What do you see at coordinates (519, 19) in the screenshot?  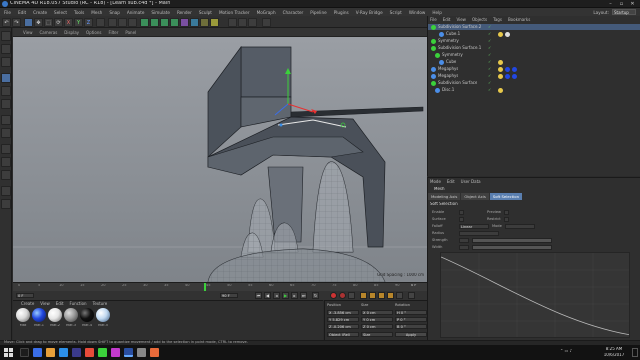 I see `object-menu-bookmarks: Bookmarks` at bounding box center [519, 19].